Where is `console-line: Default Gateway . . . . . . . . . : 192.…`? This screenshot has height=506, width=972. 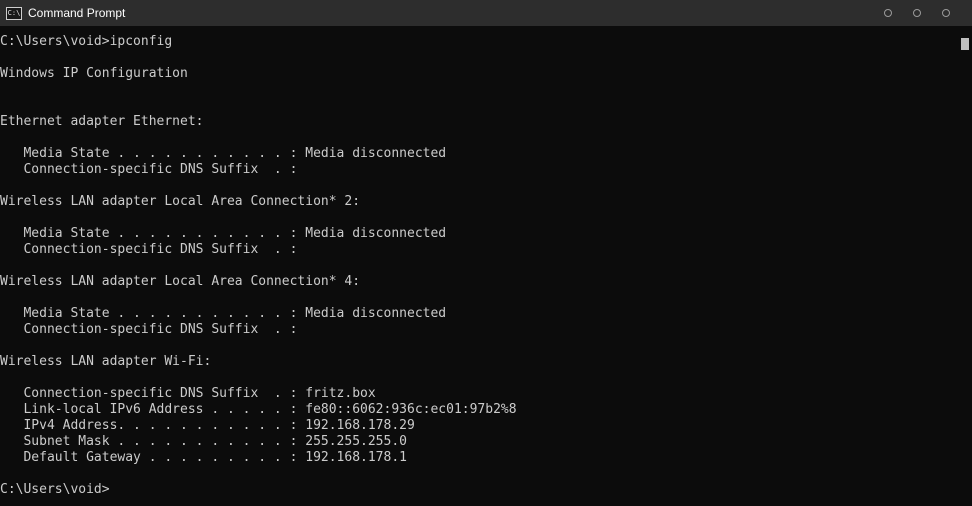
console-line: Default Gateway . . . . . . . . . : 192.… is located at coordinates (203, 457).